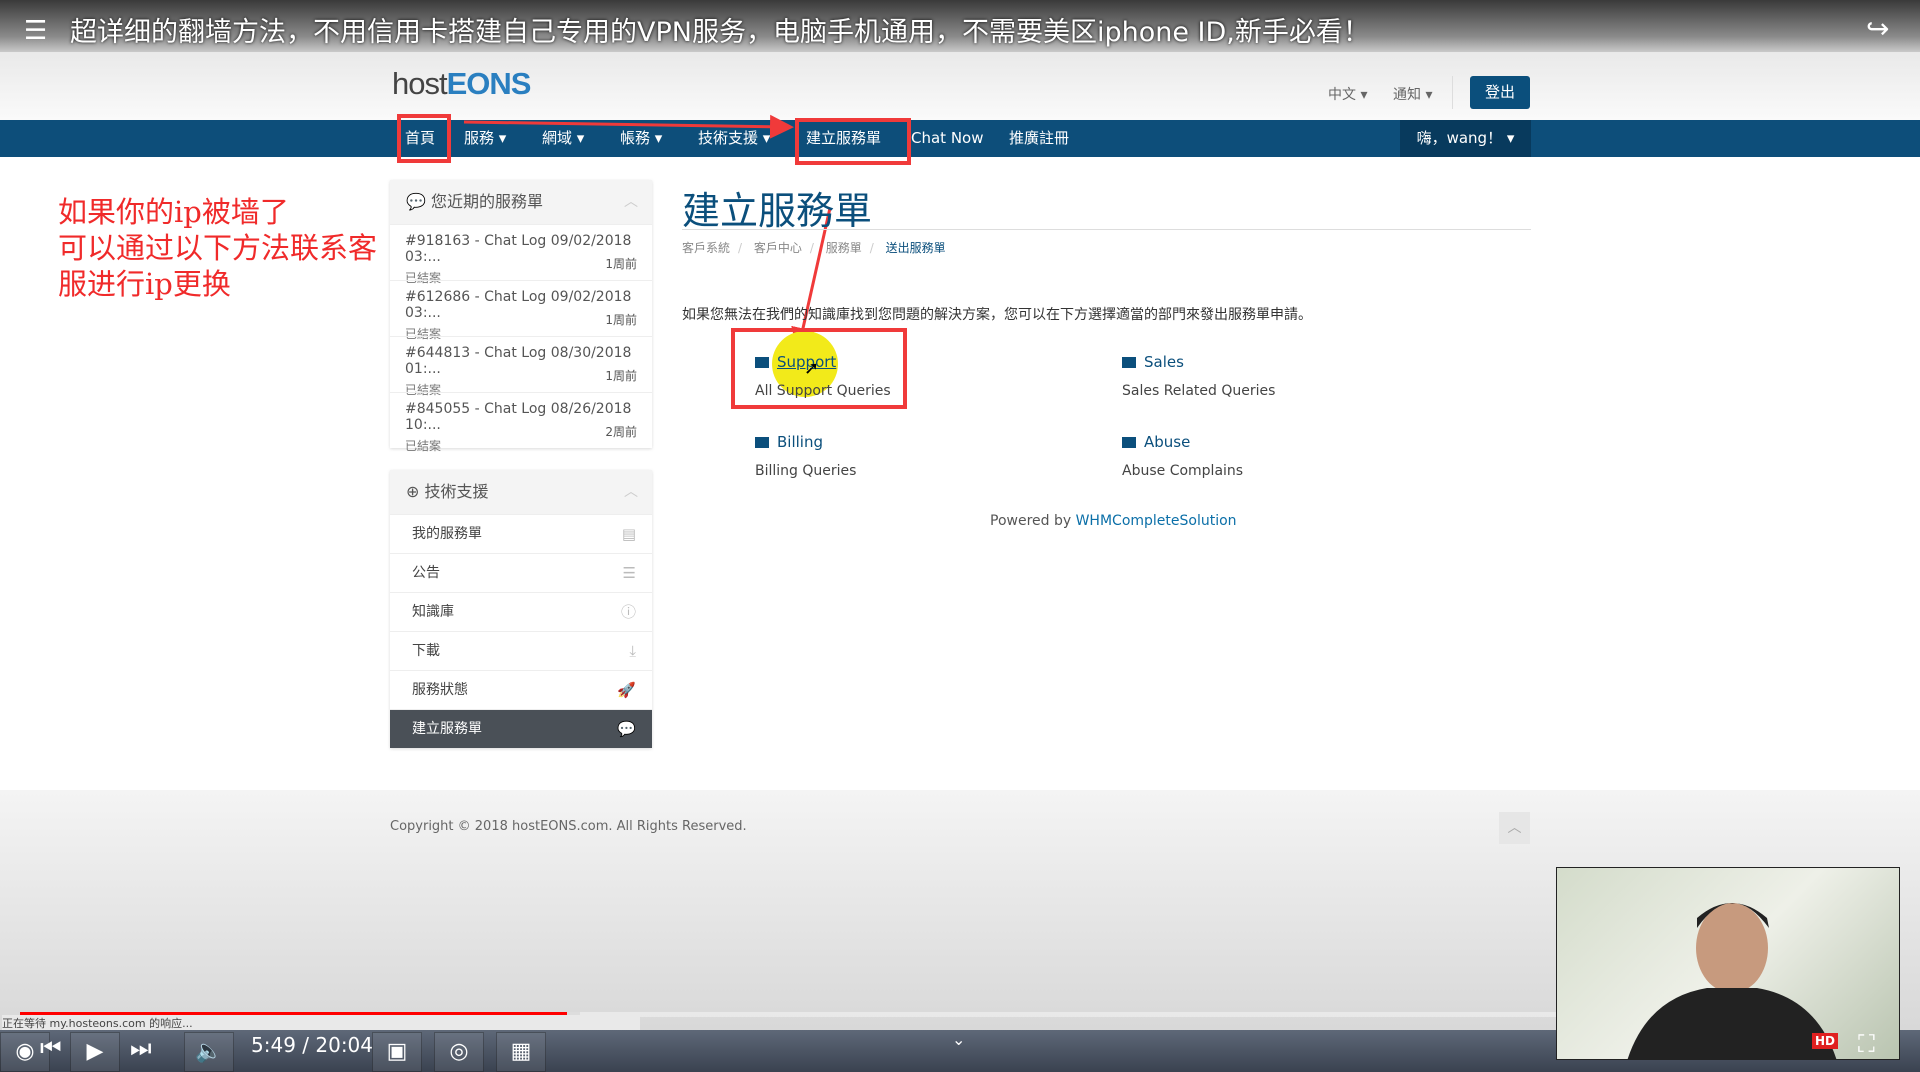 Image resolution: width=1920 pixels, height=1072 pixels. What do you see at coordinates (521, 611) in the screenshot?
I see `sidebar-item-knowledgebase: 知識庫 ⓘ` at bounding box center [521, 611].